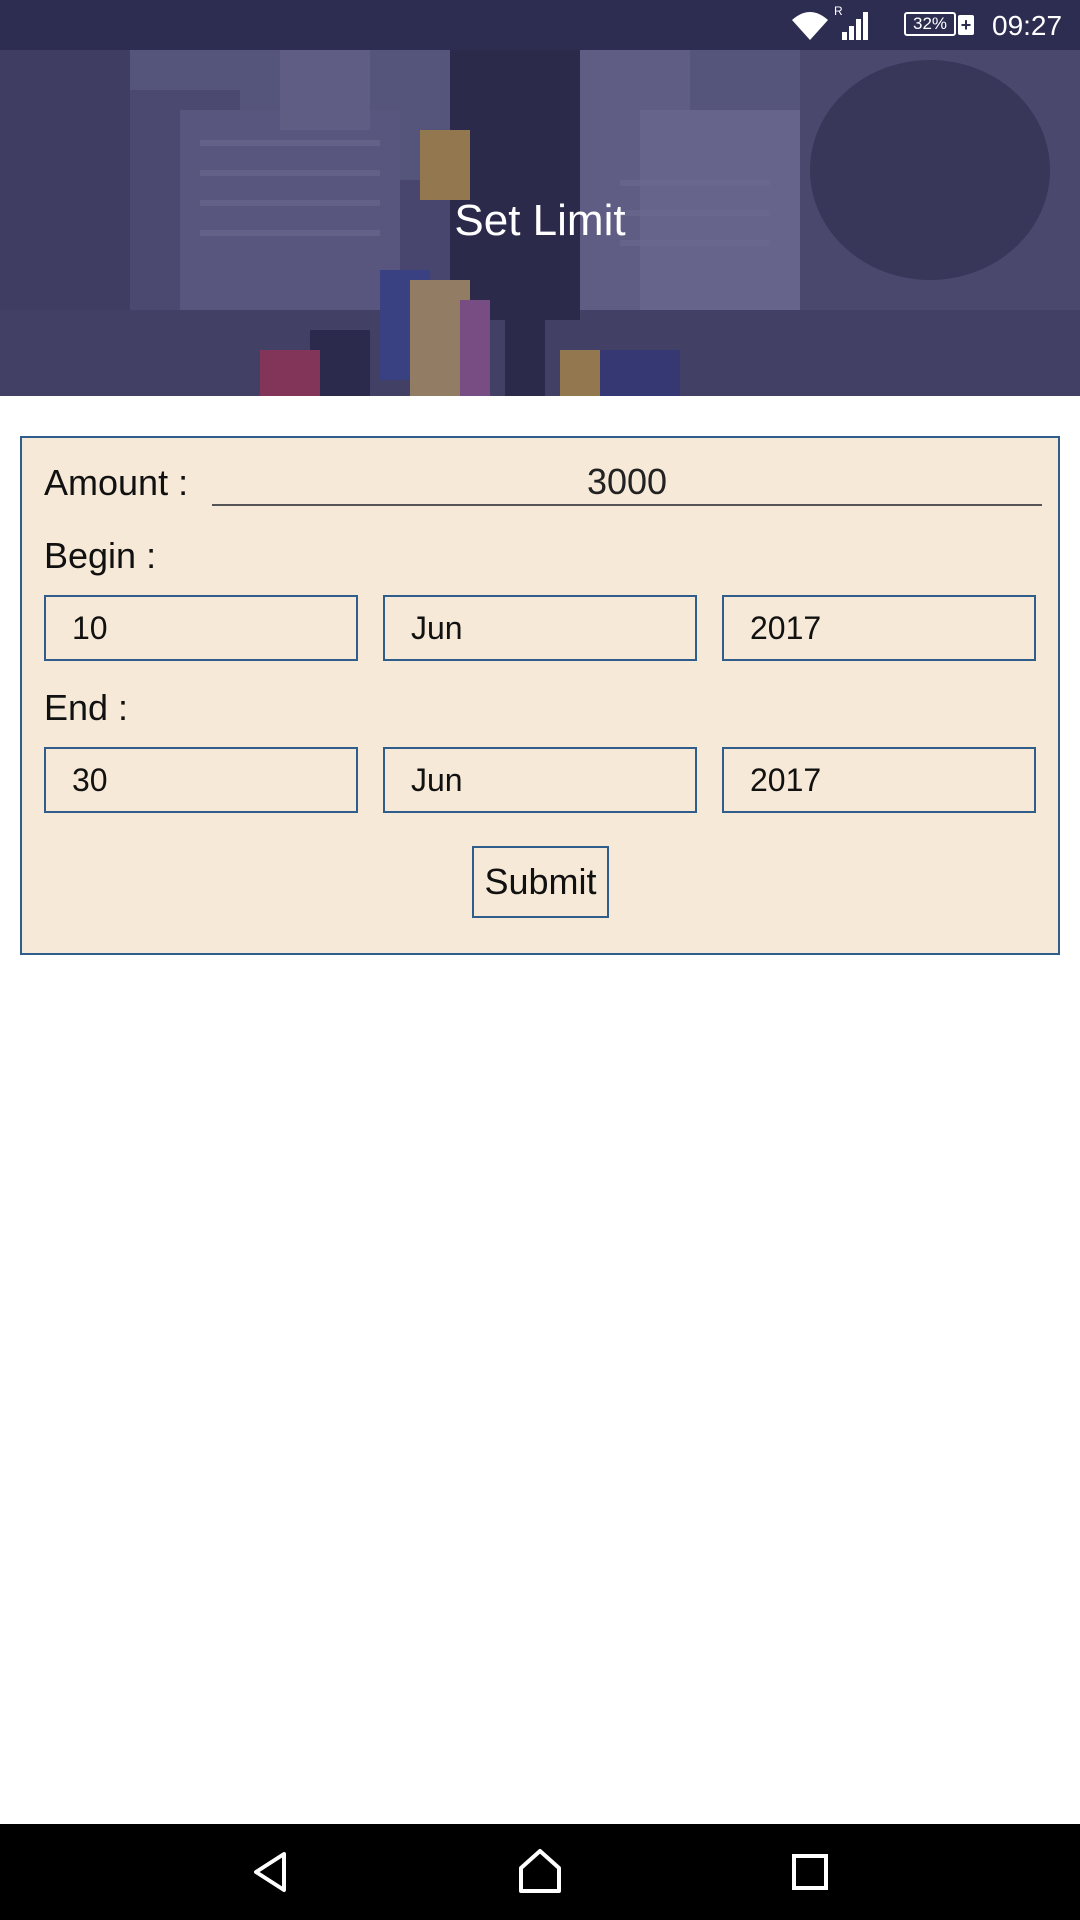 The width and height of the screenshot is (1080, 1920). I want to click on submit-button: Submit, so click(540, 882).